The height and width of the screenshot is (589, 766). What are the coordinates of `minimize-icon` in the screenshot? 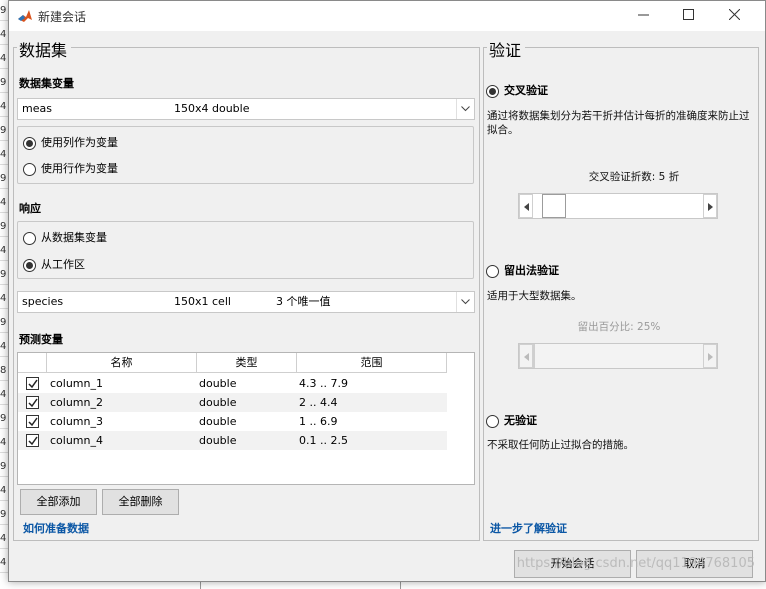 It's located at (643, 15).